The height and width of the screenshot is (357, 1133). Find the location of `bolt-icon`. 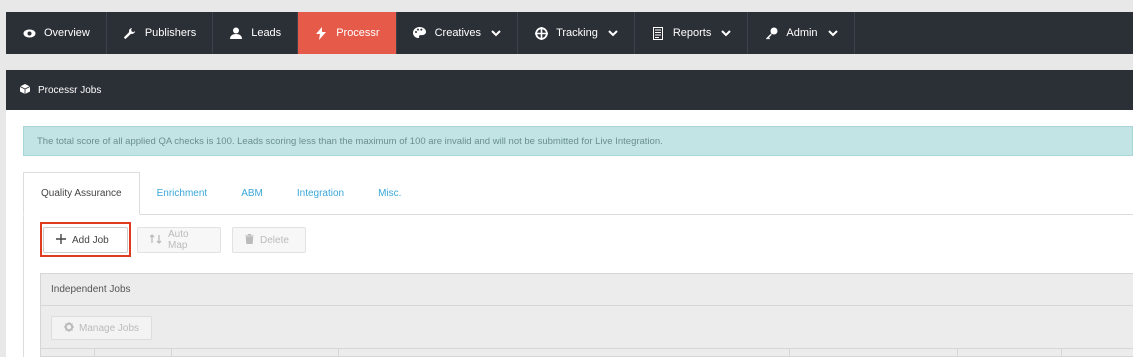

bolt-icon is located at coordinates (321, 33).